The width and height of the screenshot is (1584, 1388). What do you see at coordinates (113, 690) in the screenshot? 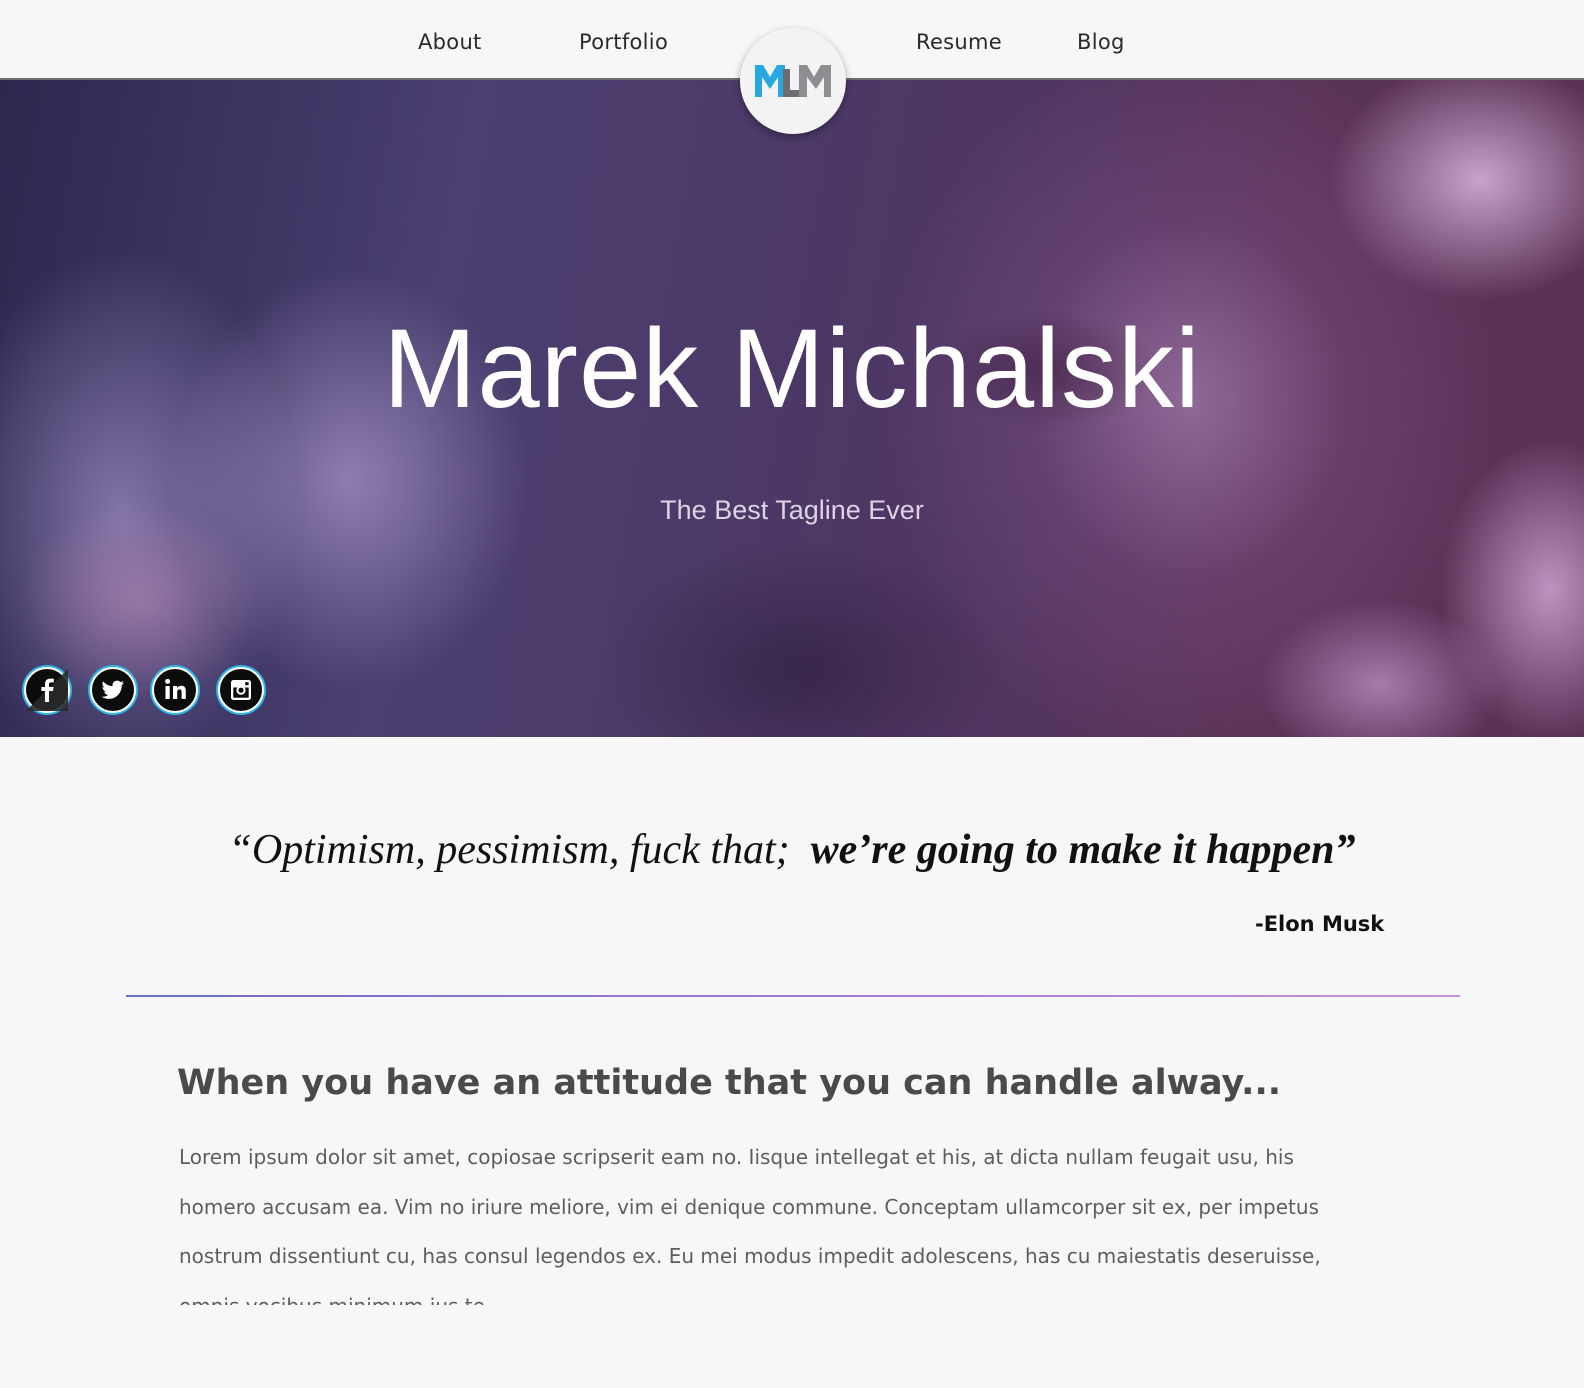
I see `twitter-icon` at bounding box center [113, 690].